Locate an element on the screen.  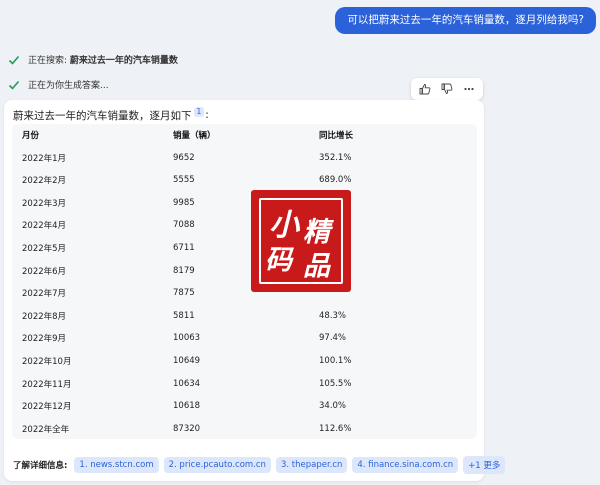
source-link-2: 2. price.pcauto.com.cn is located at coordinates (217, 465).